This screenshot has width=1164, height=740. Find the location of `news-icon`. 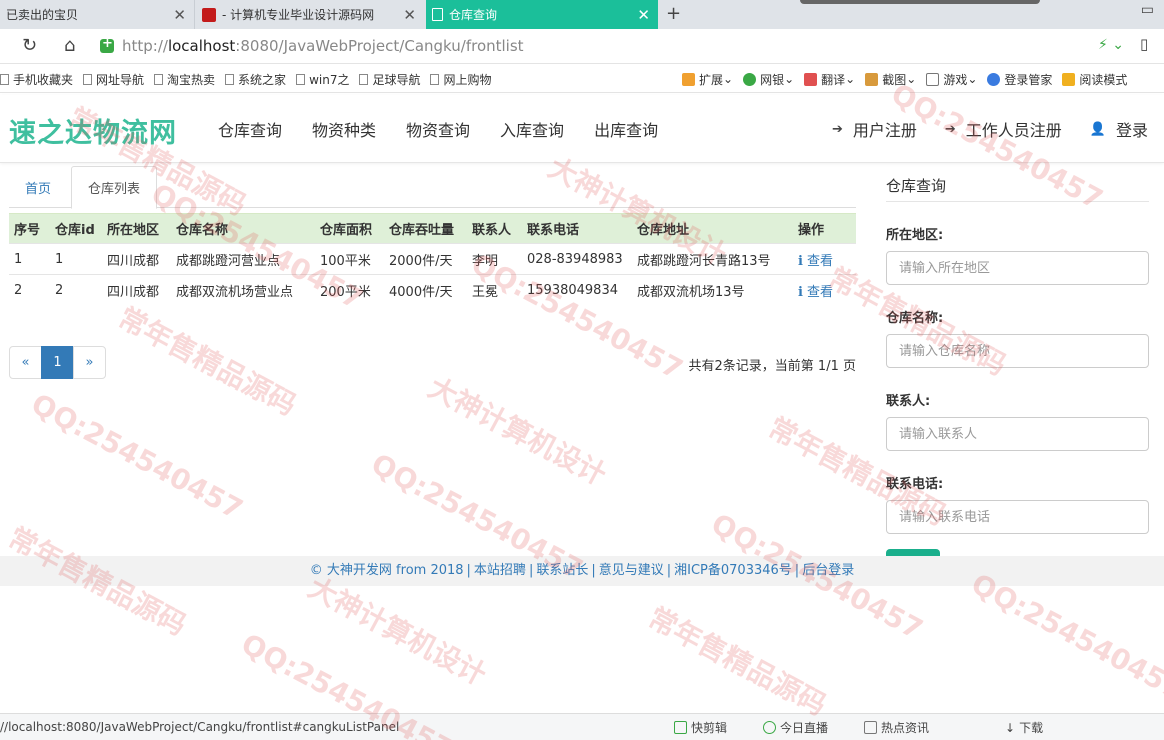

news-icon is located at coordinates (871, 727).